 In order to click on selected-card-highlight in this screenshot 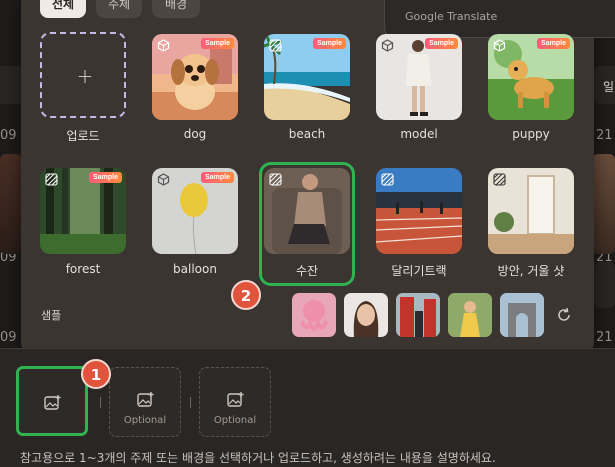, I will do `click(307, 224)`.